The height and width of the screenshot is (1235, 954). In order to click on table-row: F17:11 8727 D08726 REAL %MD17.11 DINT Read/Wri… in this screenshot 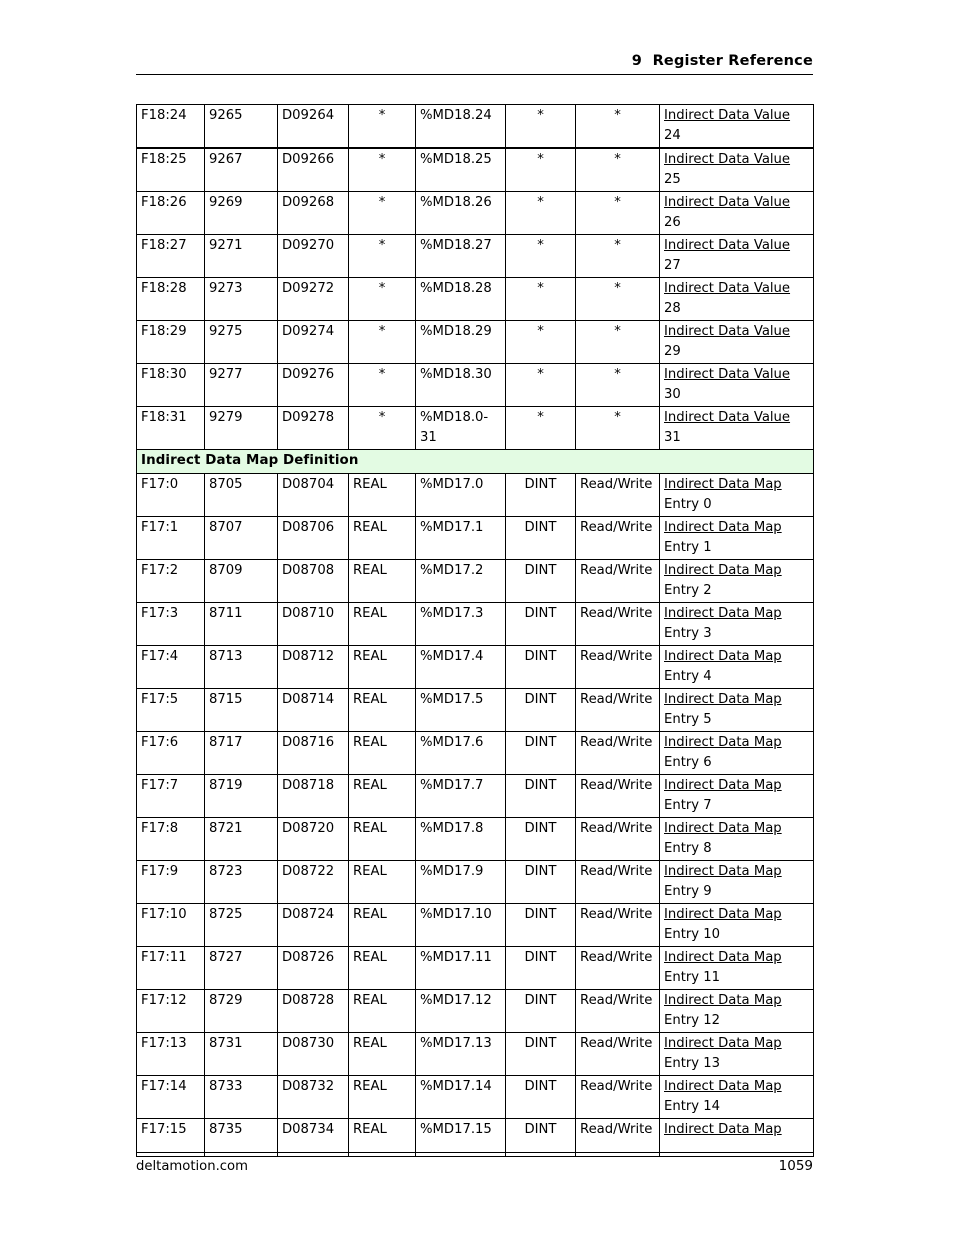, I will do `click(475, 968)`.